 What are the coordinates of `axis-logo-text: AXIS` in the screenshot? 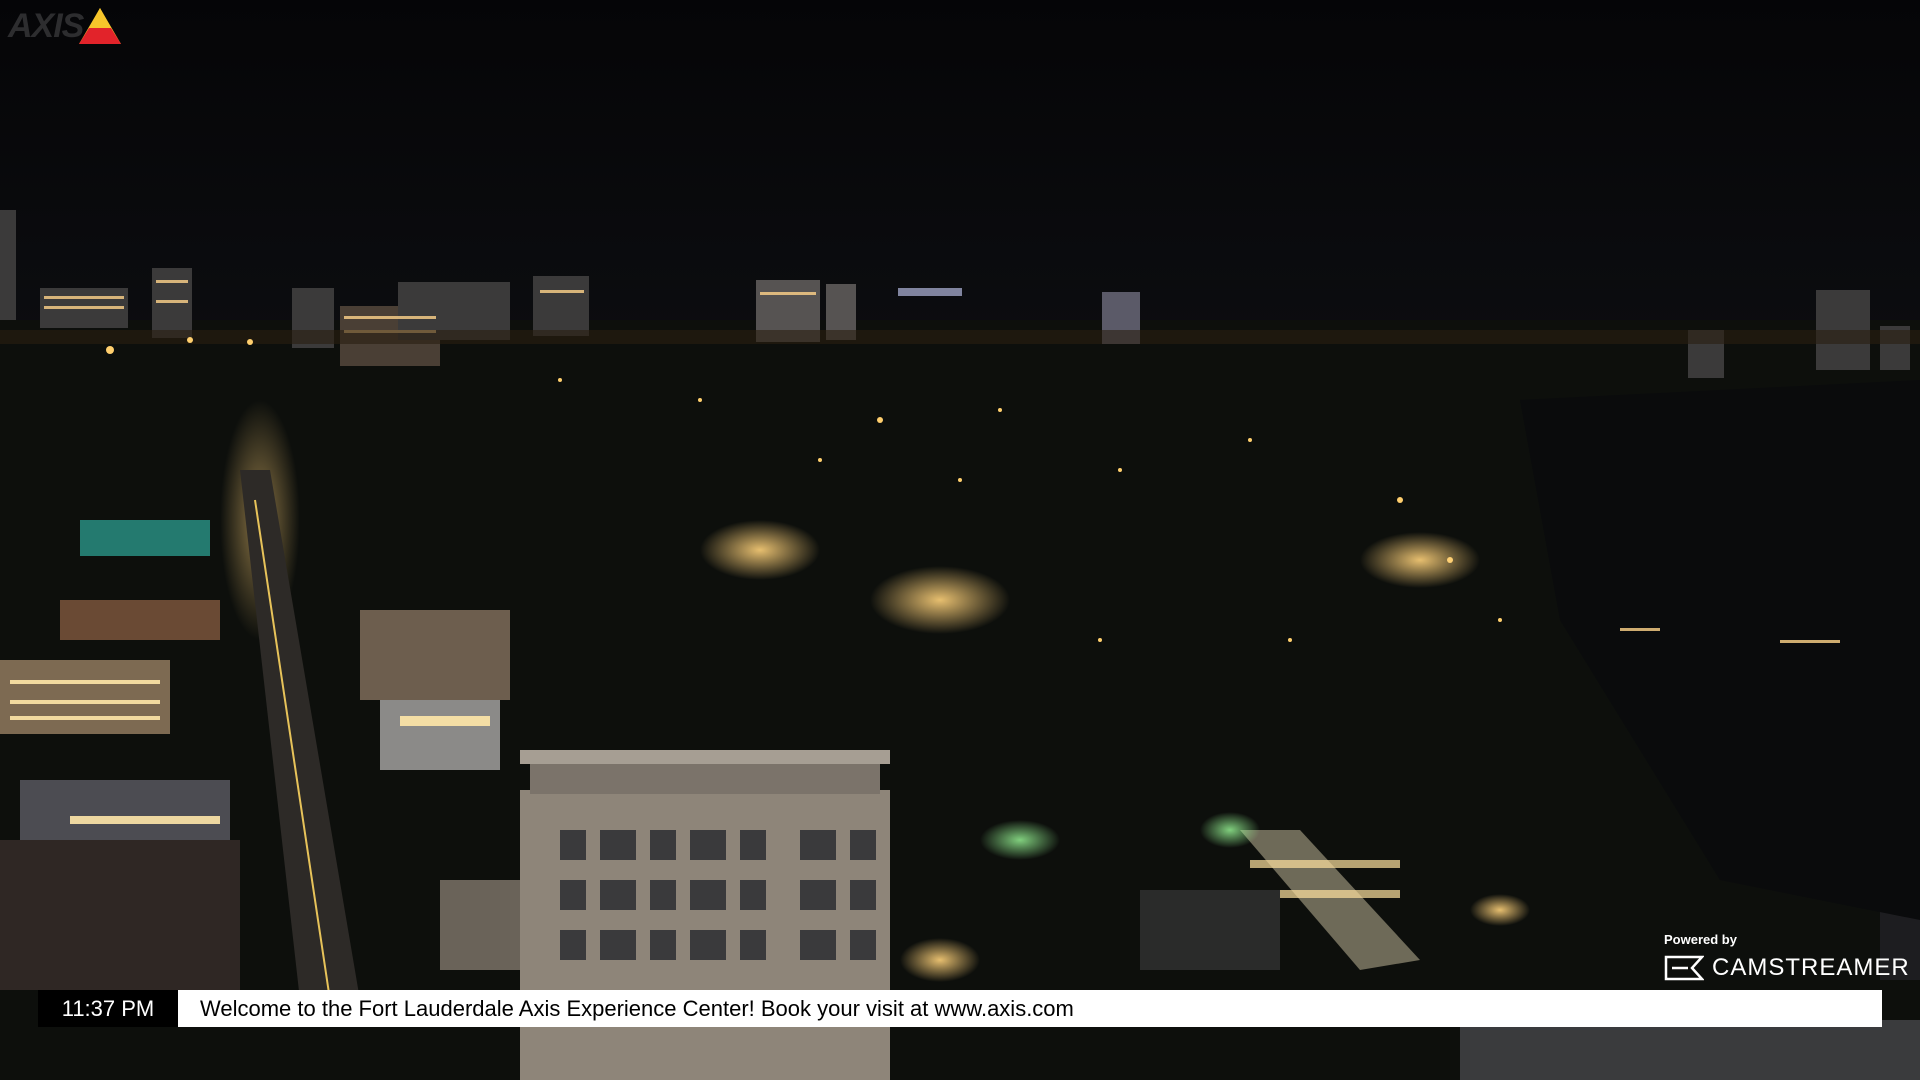 It's located at (46, 25).